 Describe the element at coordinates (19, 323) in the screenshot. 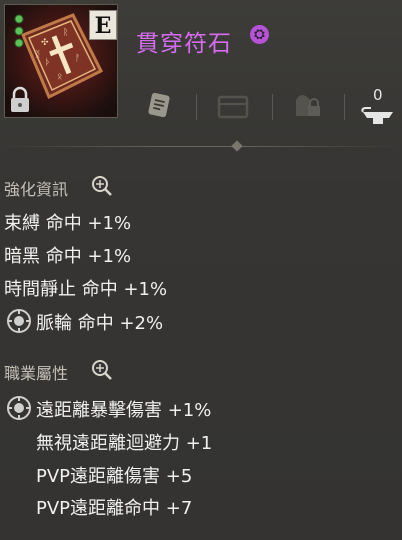

I see `chakra-rune-icon` at that location.